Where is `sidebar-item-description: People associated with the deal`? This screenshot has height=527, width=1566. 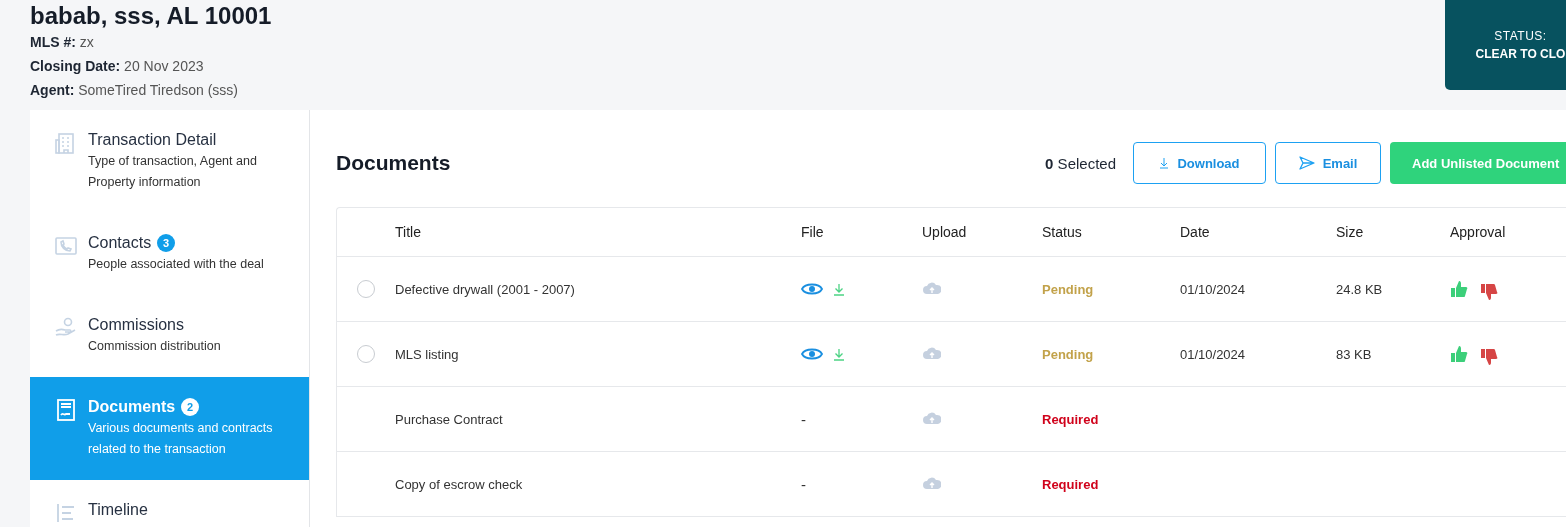 sidebar-item-description: People associated with the deal is located at coordinates (176, 264).